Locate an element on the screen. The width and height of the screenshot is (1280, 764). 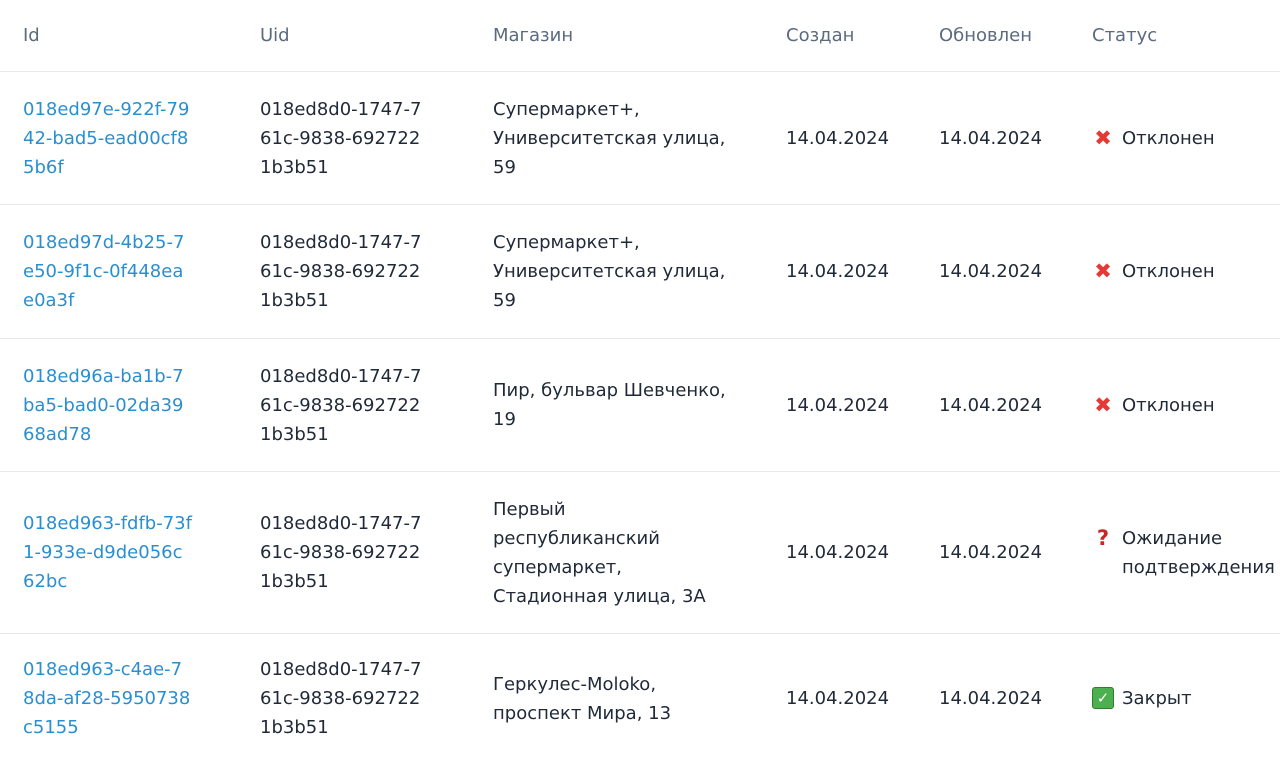
shop-cell: Пир, бульвар Шевченко, 19 is located at coordinates (639, 405).